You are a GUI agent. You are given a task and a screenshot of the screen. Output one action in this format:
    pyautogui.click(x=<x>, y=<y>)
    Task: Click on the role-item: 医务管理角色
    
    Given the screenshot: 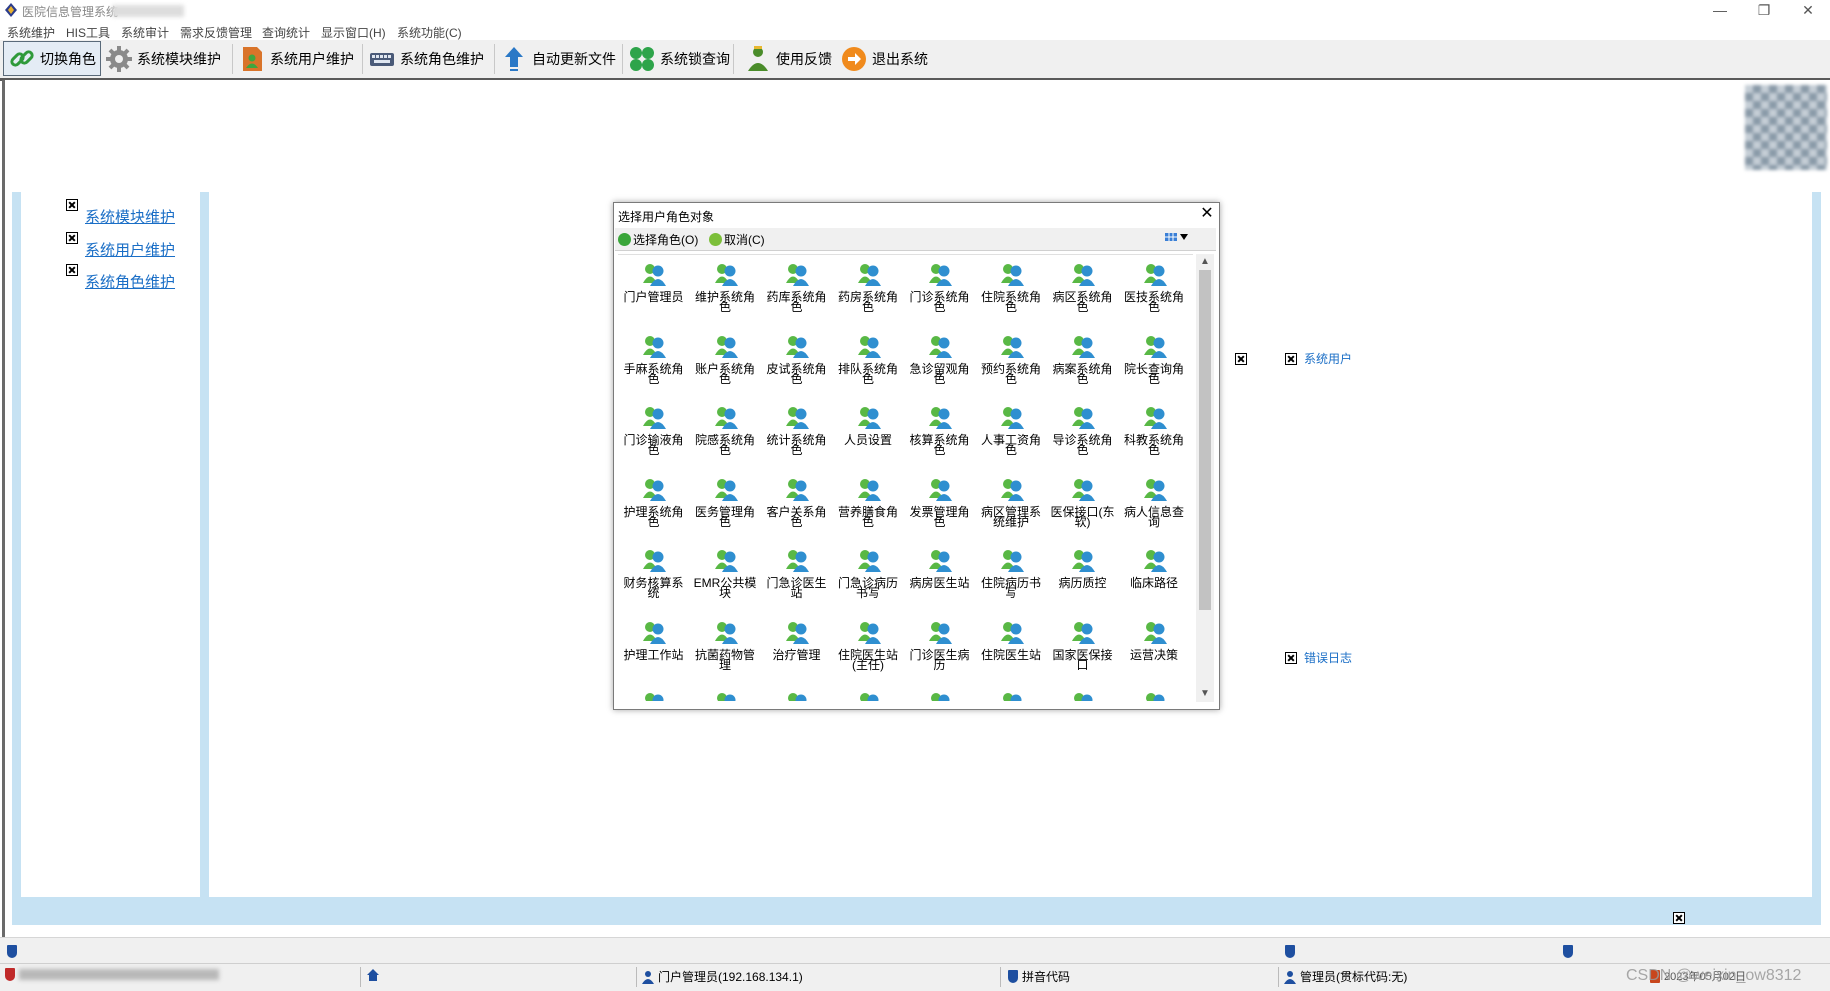 What is the action you would take?
    pyautogui.click(x=725, y=509)
    